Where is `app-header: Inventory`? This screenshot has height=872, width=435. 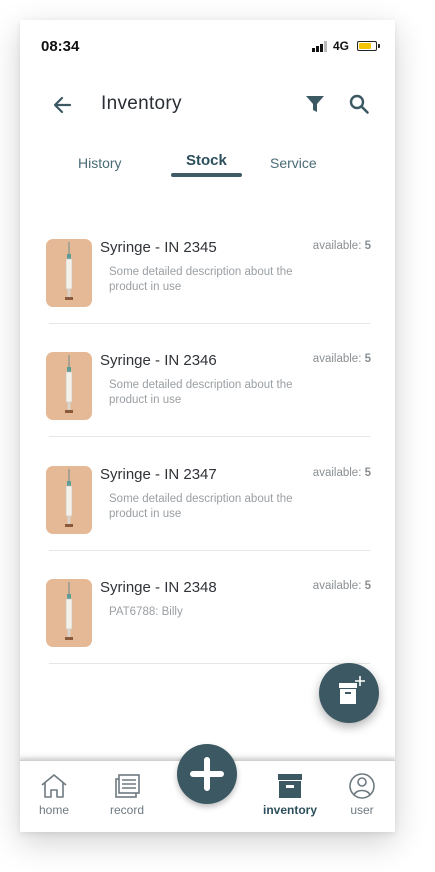 app-header: Inventory is located at coordinates (207, 105).